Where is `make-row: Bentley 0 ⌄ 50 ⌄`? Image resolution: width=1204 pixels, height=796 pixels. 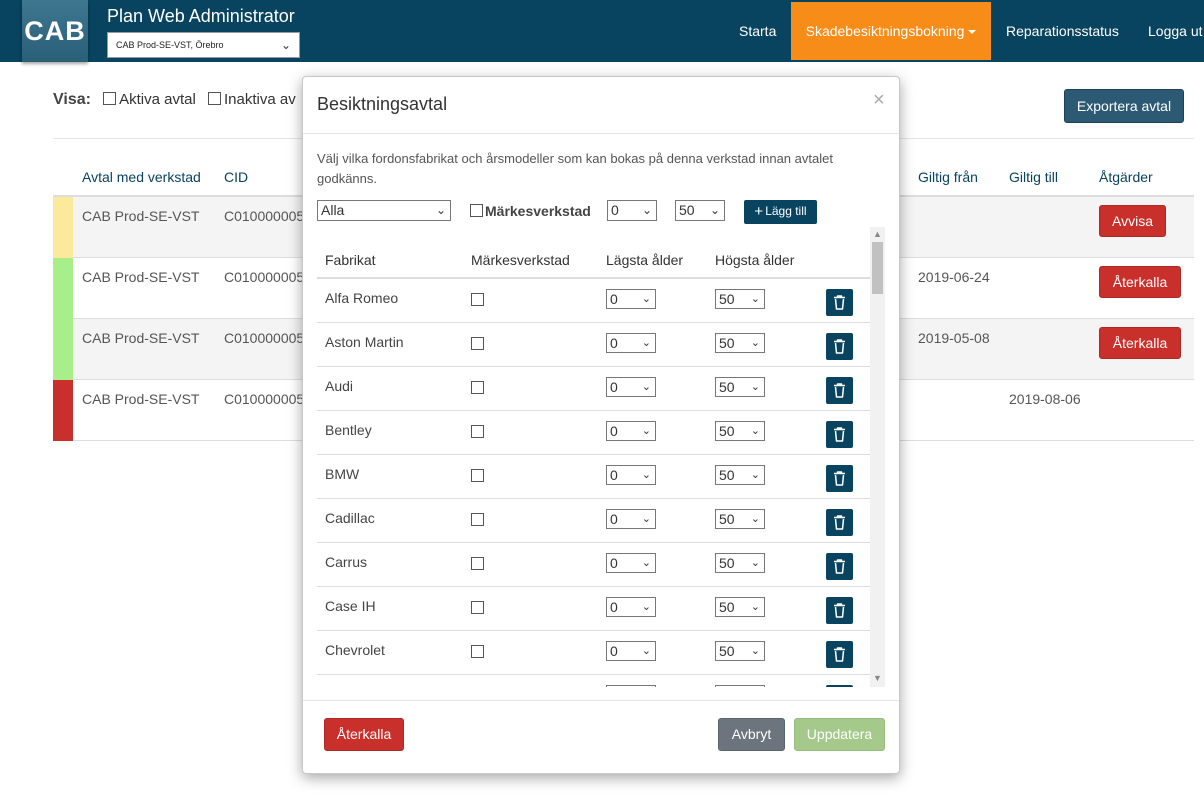 make-row: Bentley 0 ⌄ 50 ⌄ is located at coordinates (593, 433).